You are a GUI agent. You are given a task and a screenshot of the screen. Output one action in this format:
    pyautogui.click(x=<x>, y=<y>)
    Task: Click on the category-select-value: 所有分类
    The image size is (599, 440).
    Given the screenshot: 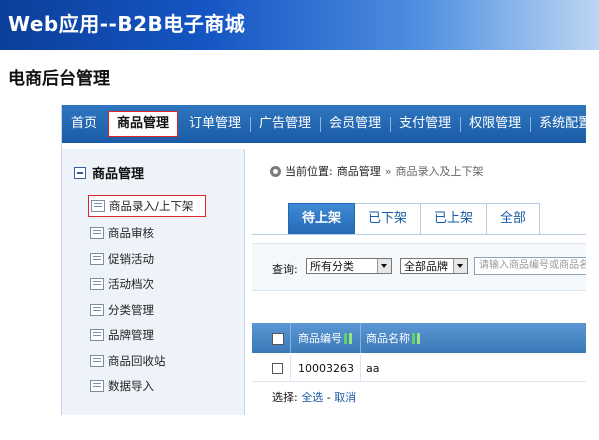 What is the action you would take?
    pyautogui.click(x=332, y=266)
    